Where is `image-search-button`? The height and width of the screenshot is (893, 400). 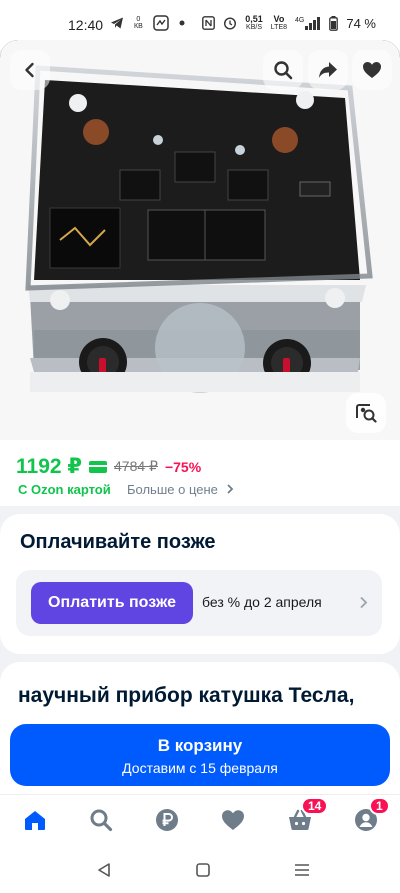 image-search-button is located at coordinates (366, 413).